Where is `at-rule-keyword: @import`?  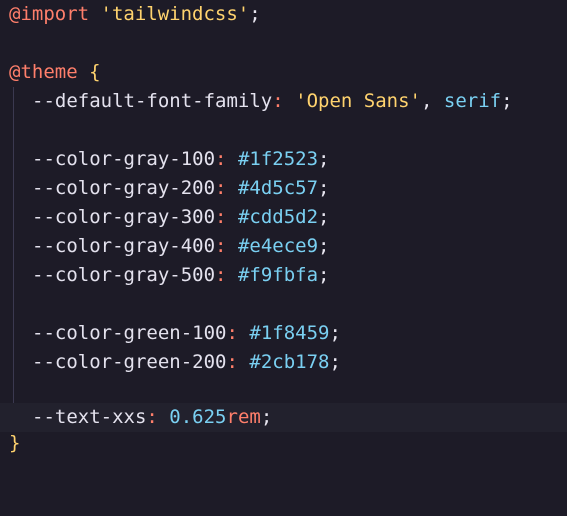
at-rule-keyword: @import is located at coordinates (49, 14).